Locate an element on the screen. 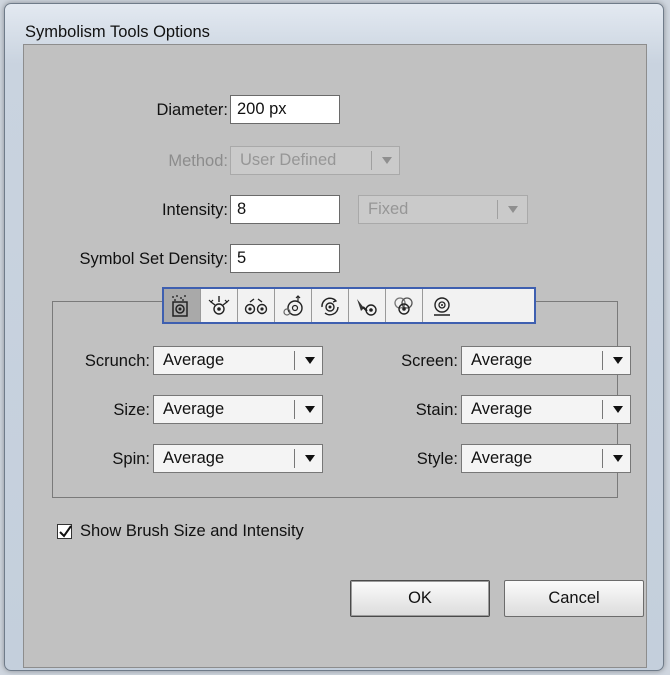  diameter-input: 200 px is located at coordinates (285, 109).